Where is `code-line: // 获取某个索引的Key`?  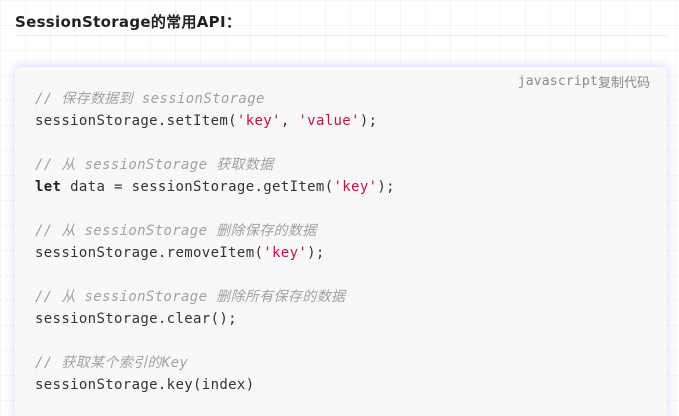
code-line: // 获取某个索引的Key is located at coordinates (215, 363).